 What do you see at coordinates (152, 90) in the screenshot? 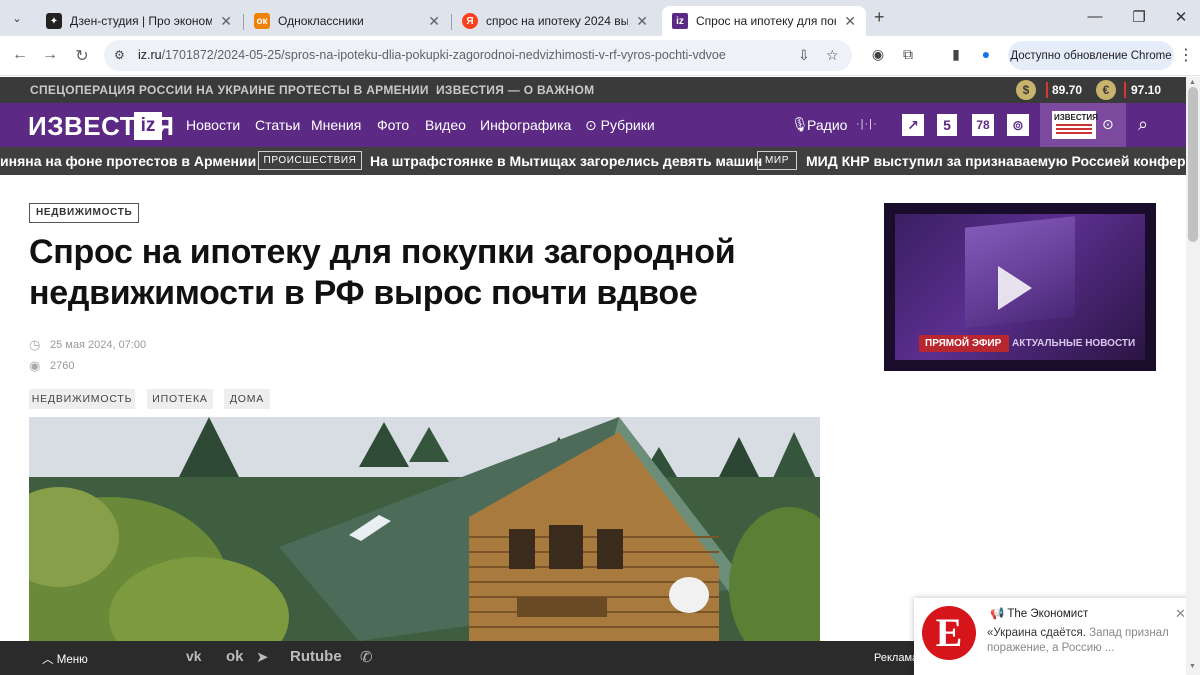
I see `hot-topic-link: СПЕЦОПЕРАЦИЯ РОССИИ НА УКРАИНЕ` at bounding box center [152, 90].